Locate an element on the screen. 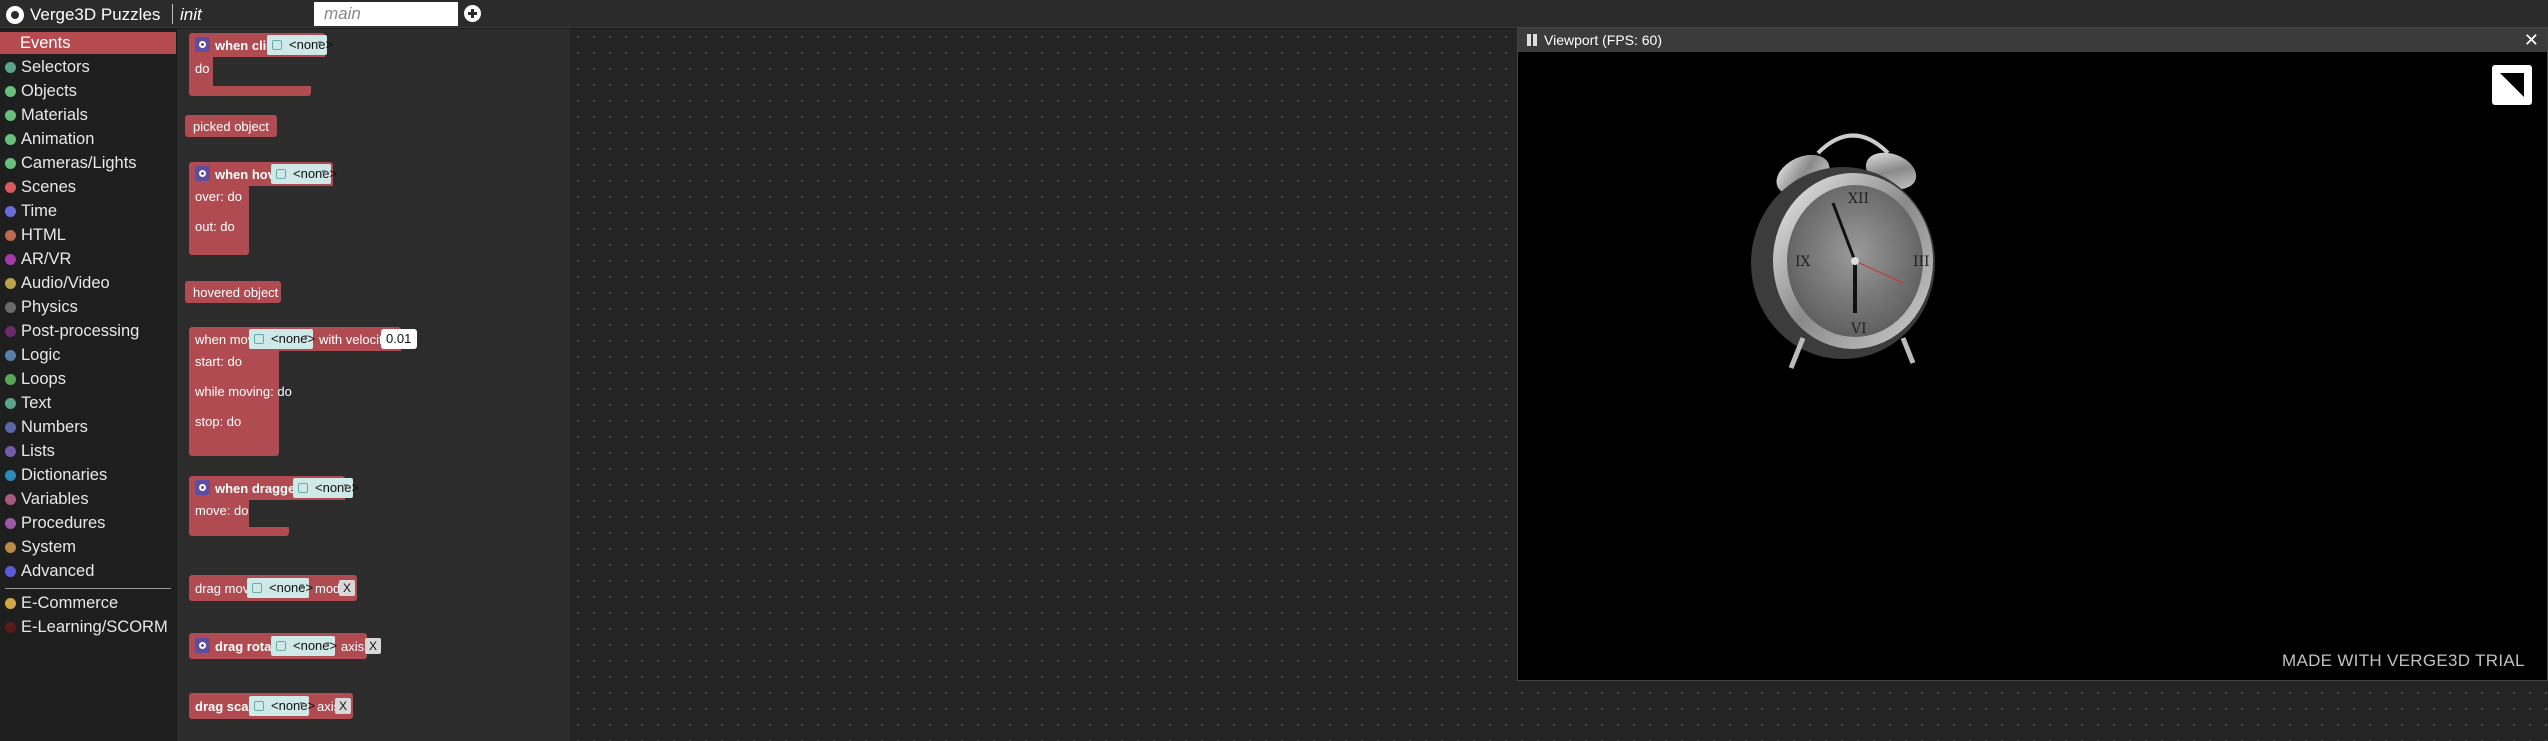 The height and width of the screenshot is (741, 2548). when-hovered-footer is located at coordinates (219, 250).